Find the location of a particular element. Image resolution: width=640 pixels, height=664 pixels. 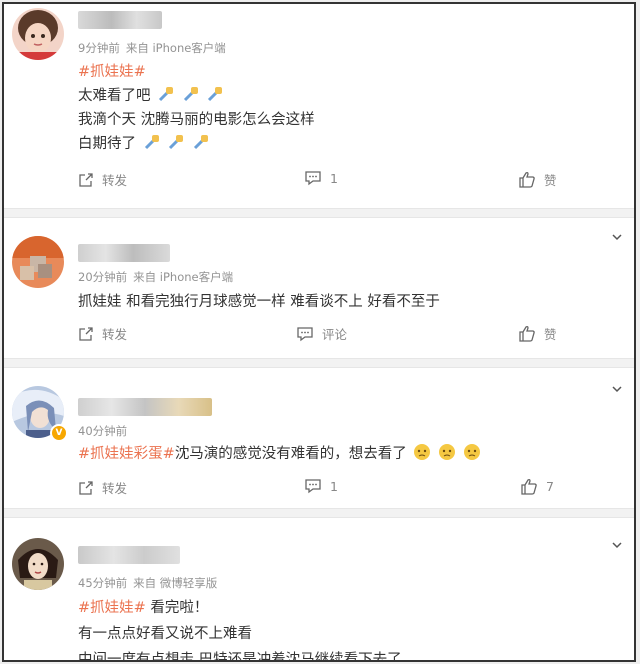

post-text-line: #抓娃娃# is located at coordinates (112, 70).